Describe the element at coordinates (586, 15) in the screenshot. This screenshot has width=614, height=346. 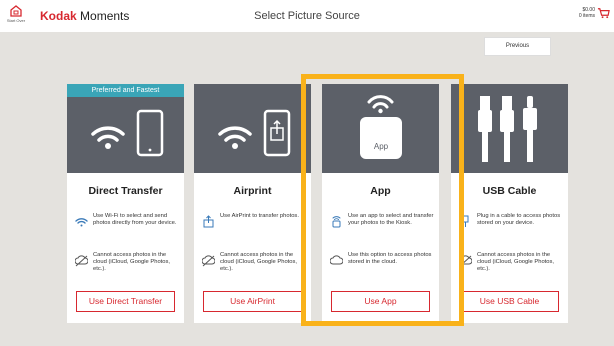
I see `cart-items: 0 items` at that location.